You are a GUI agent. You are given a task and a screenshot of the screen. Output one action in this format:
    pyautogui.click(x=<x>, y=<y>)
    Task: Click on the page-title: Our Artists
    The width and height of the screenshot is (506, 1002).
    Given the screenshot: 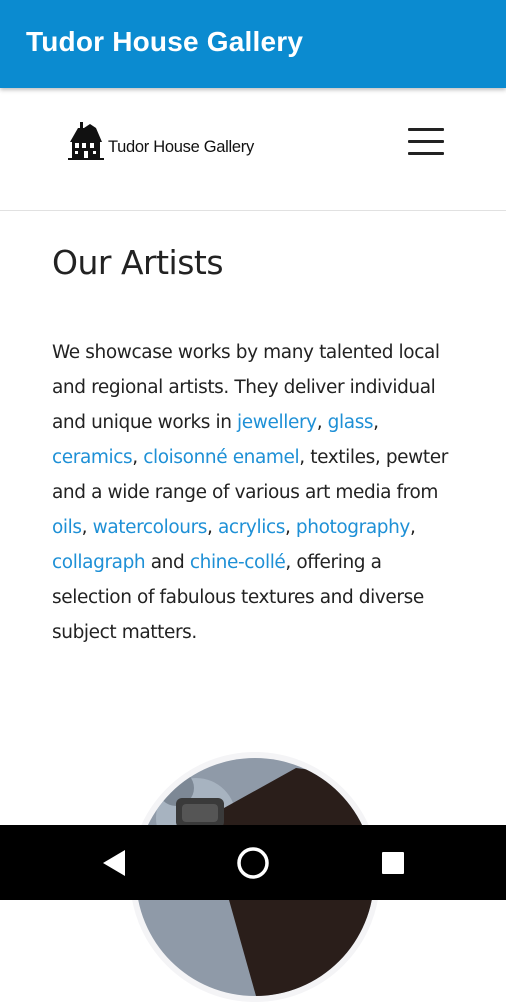 What is the action you would take?
    pyautogui.click(x=138, y=262)
    